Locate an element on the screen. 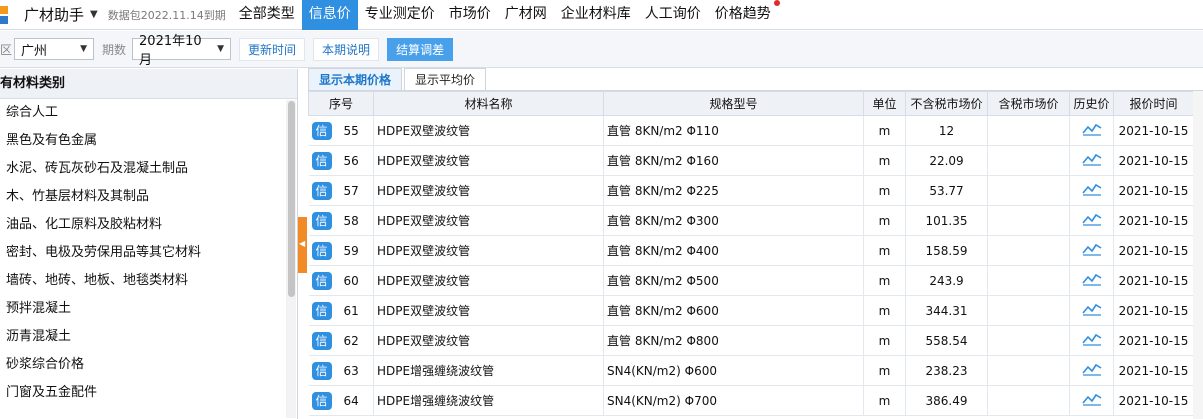 The image size is (1203, 419). tab-current-price: 显示本期价格 is located at coordinates (355, 79).